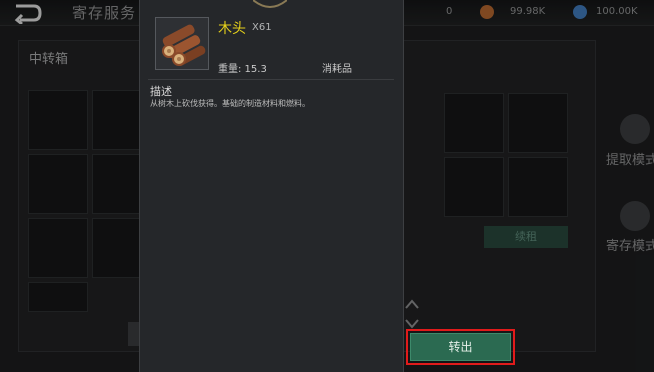  I want to click on wood-logs-icon, so click(184, 45).